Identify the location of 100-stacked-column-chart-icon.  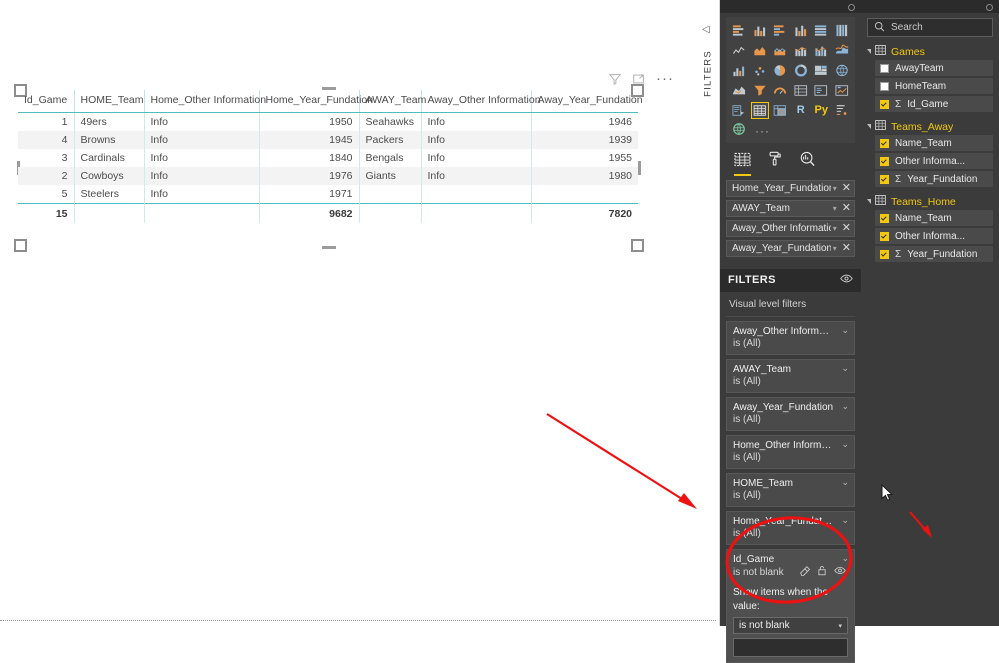
(842, 30).